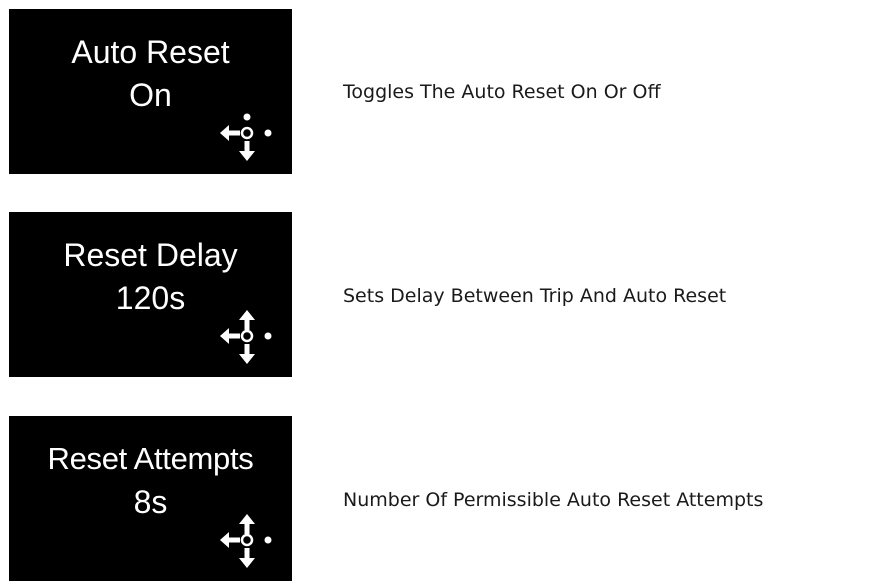 This screenshot has height=581, width=880. I want to click on display-screen-reset-delay: Reset Delay 120s, so click(150, 294).